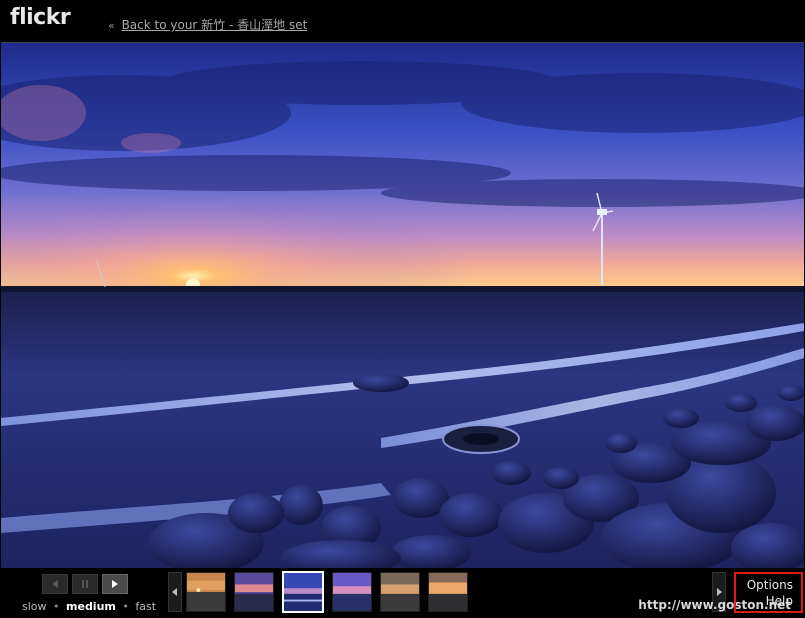 This screenshot has width=805, height=618. Describe the element at coordinates (215, 25) in the screenshot. I see `back-to-set-link: Back to your 新竹 - 香山溼地 set` at that location.